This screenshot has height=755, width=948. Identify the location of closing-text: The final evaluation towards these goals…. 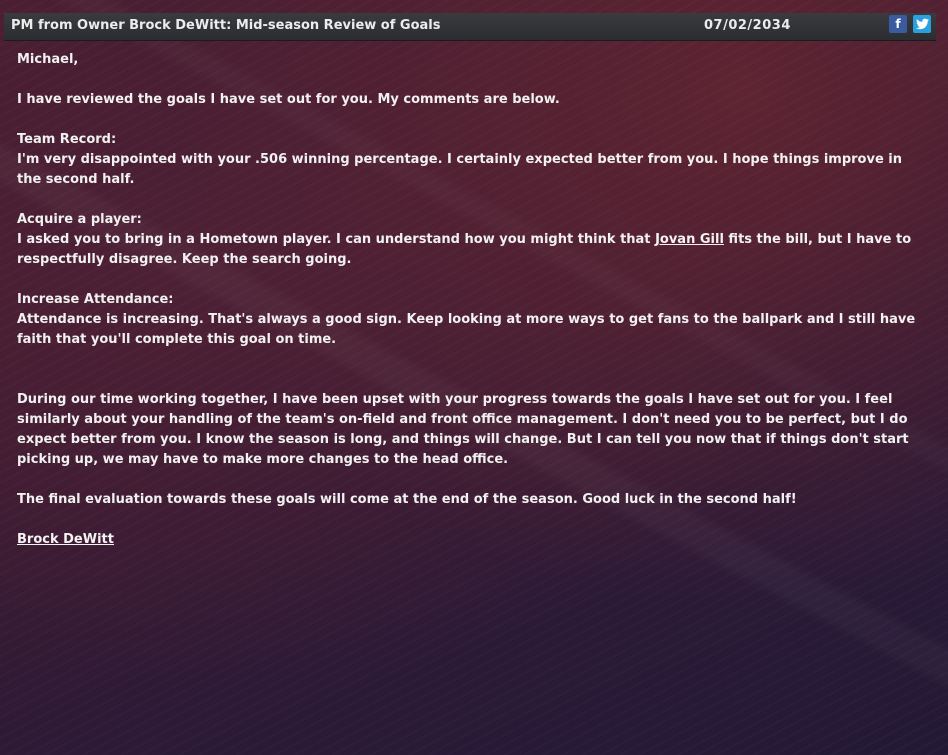
(407, 499).